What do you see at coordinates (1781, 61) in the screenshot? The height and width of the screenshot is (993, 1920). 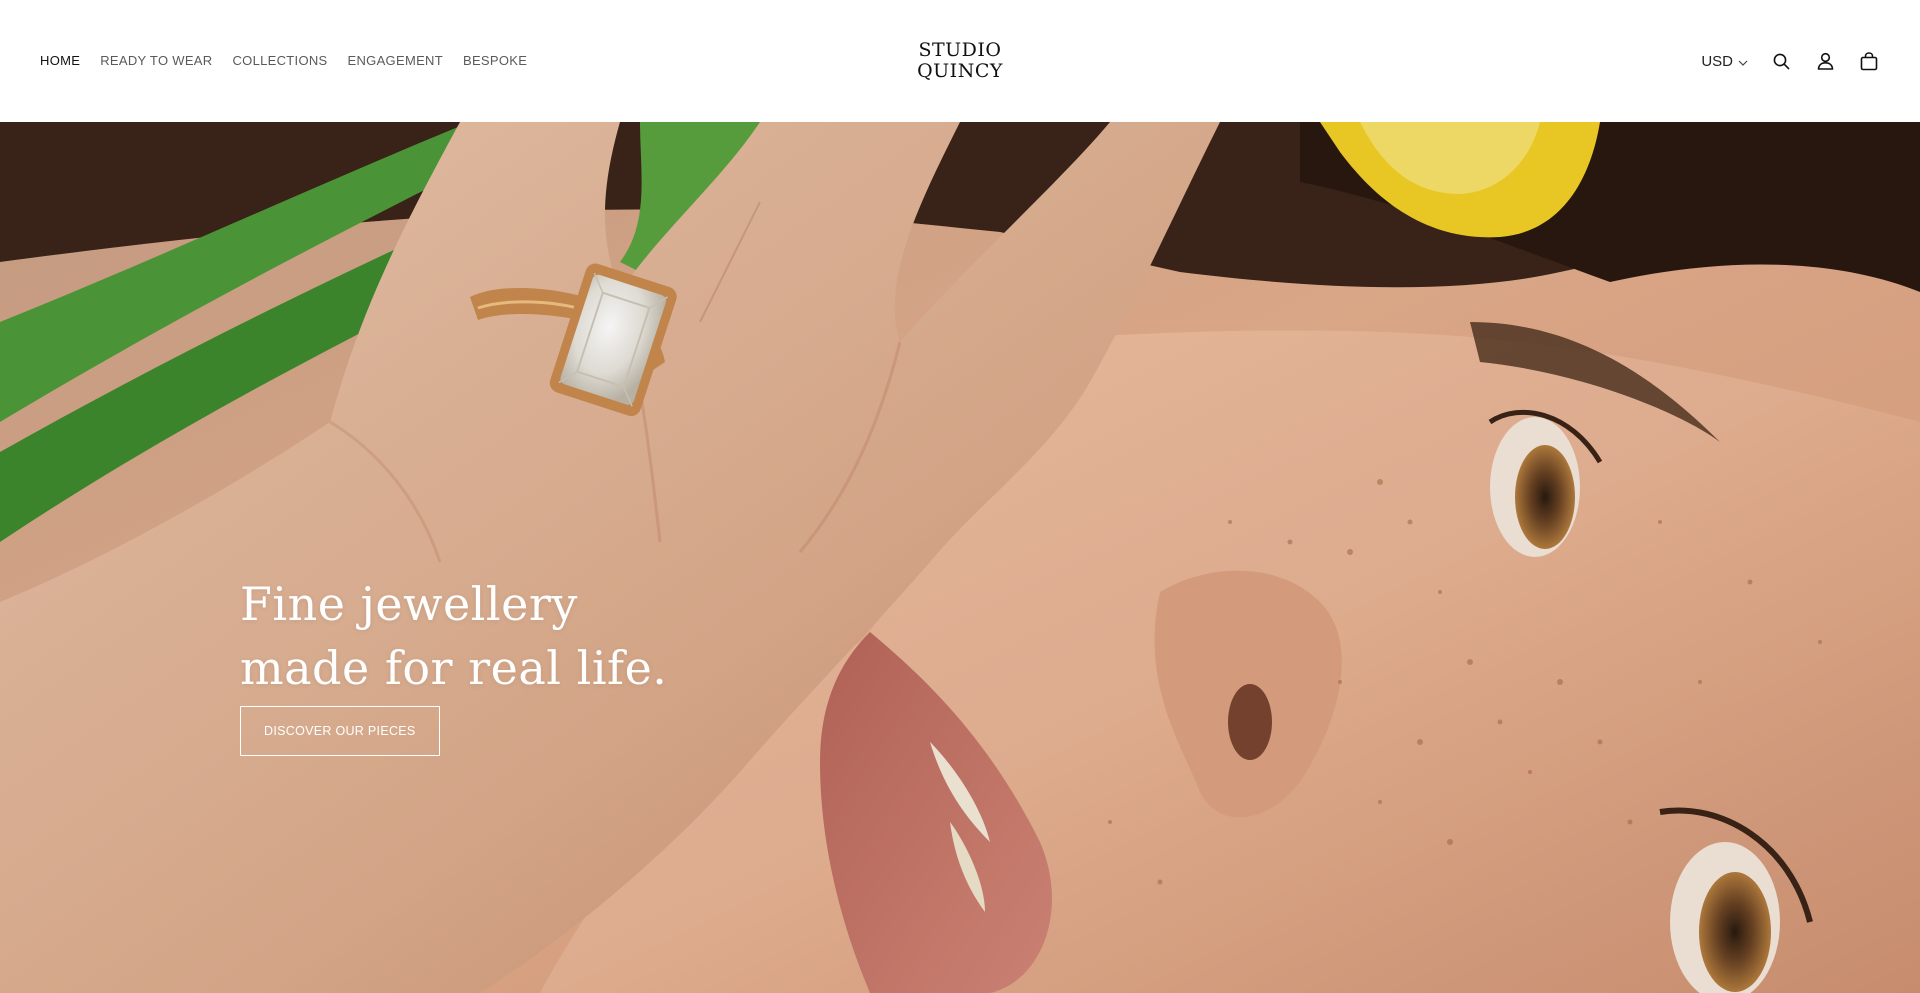 I see `search-icon` at bounding box center [1781, 61].